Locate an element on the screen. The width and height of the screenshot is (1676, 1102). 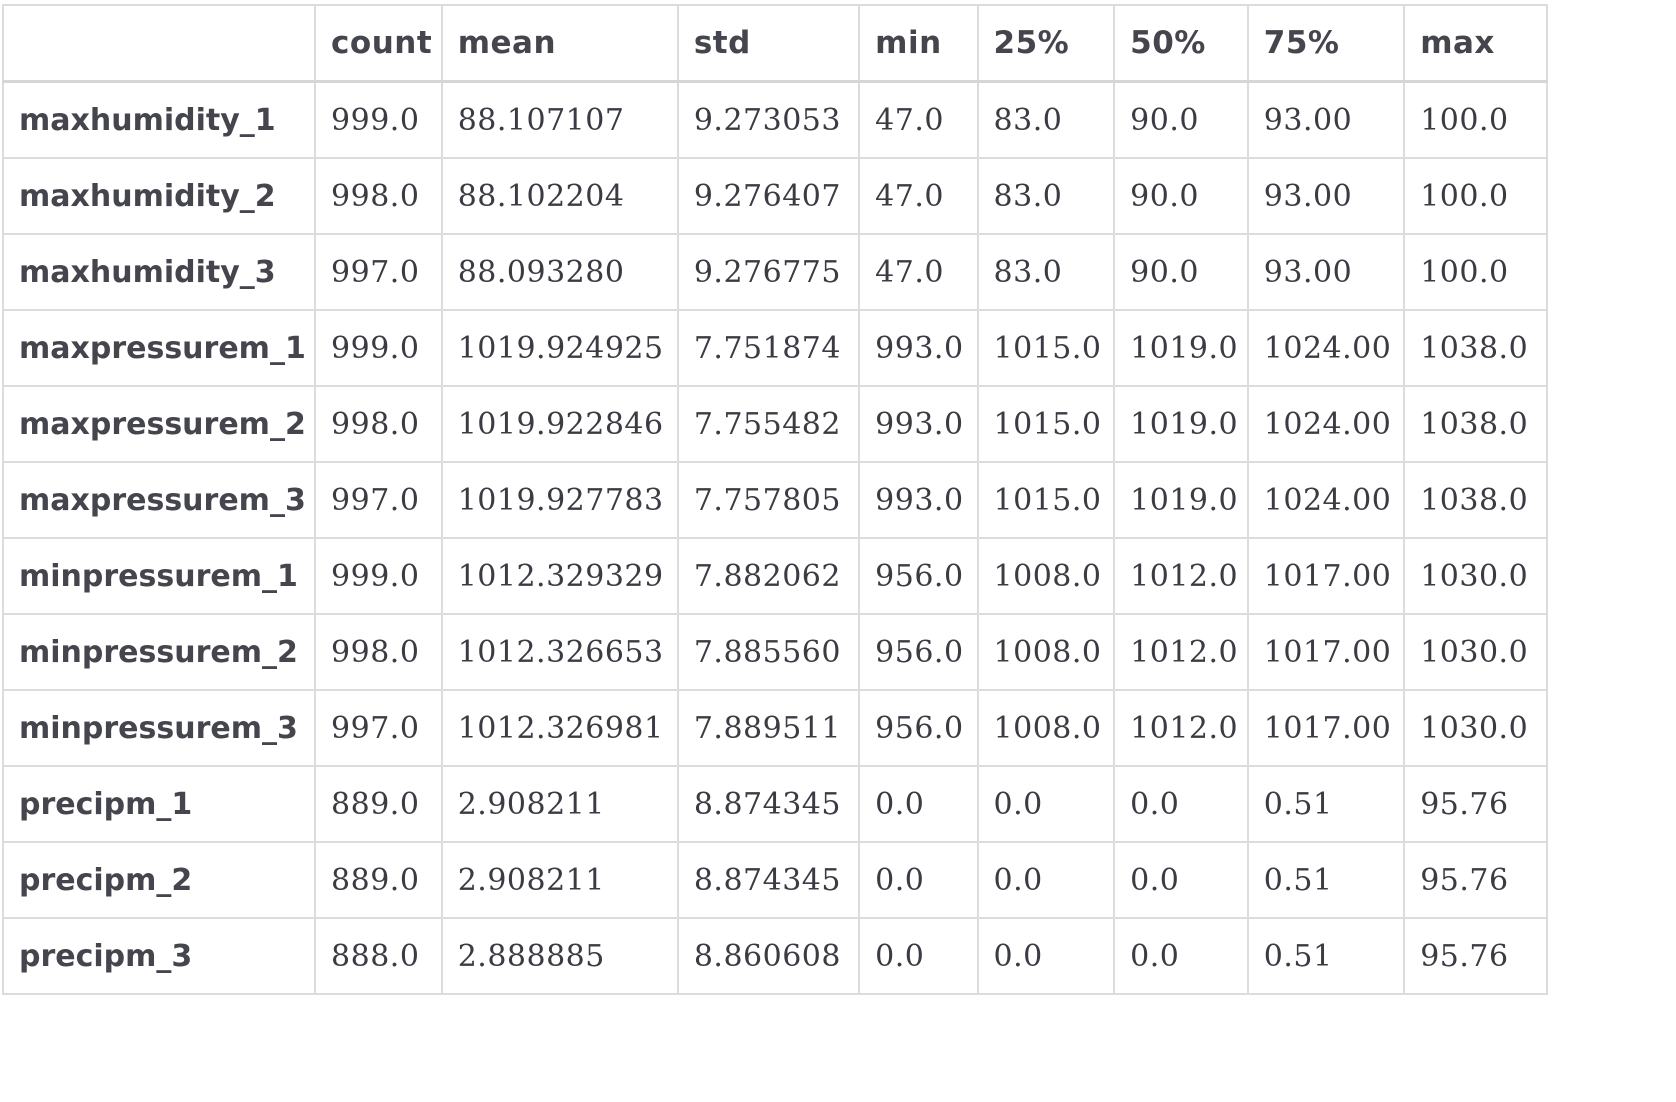
column-header-max: max is located at coordinates (1475, 43).